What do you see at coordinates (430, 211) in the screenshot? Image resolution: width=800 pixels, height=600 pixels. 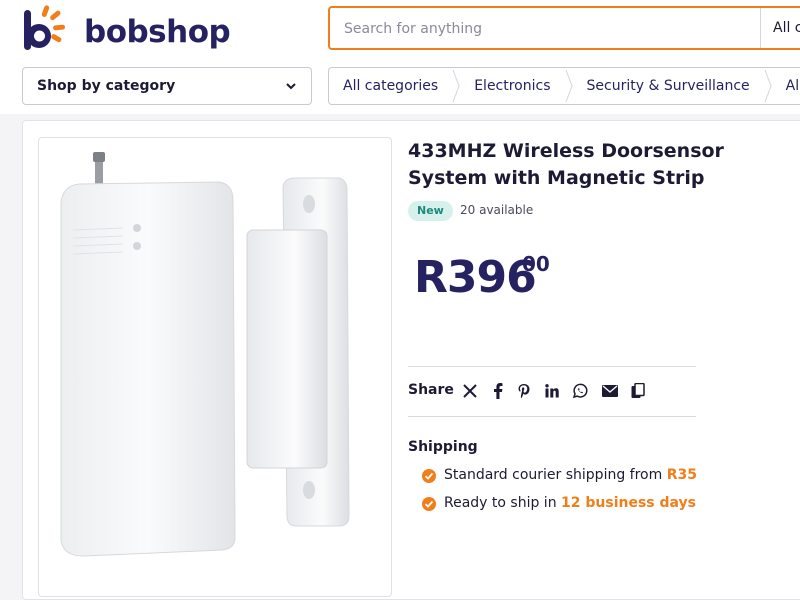 I see `condition-badge: New` at bounding box center [430, 211].